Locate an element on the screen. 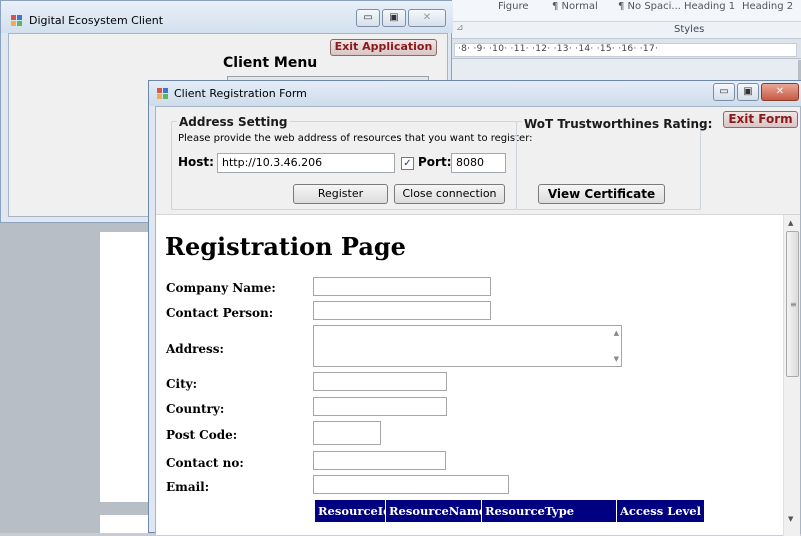 Image resolution: width=801 pixels, height=536 pixels. exit-application-button: Exit Application is located at coordinates (383, 47).